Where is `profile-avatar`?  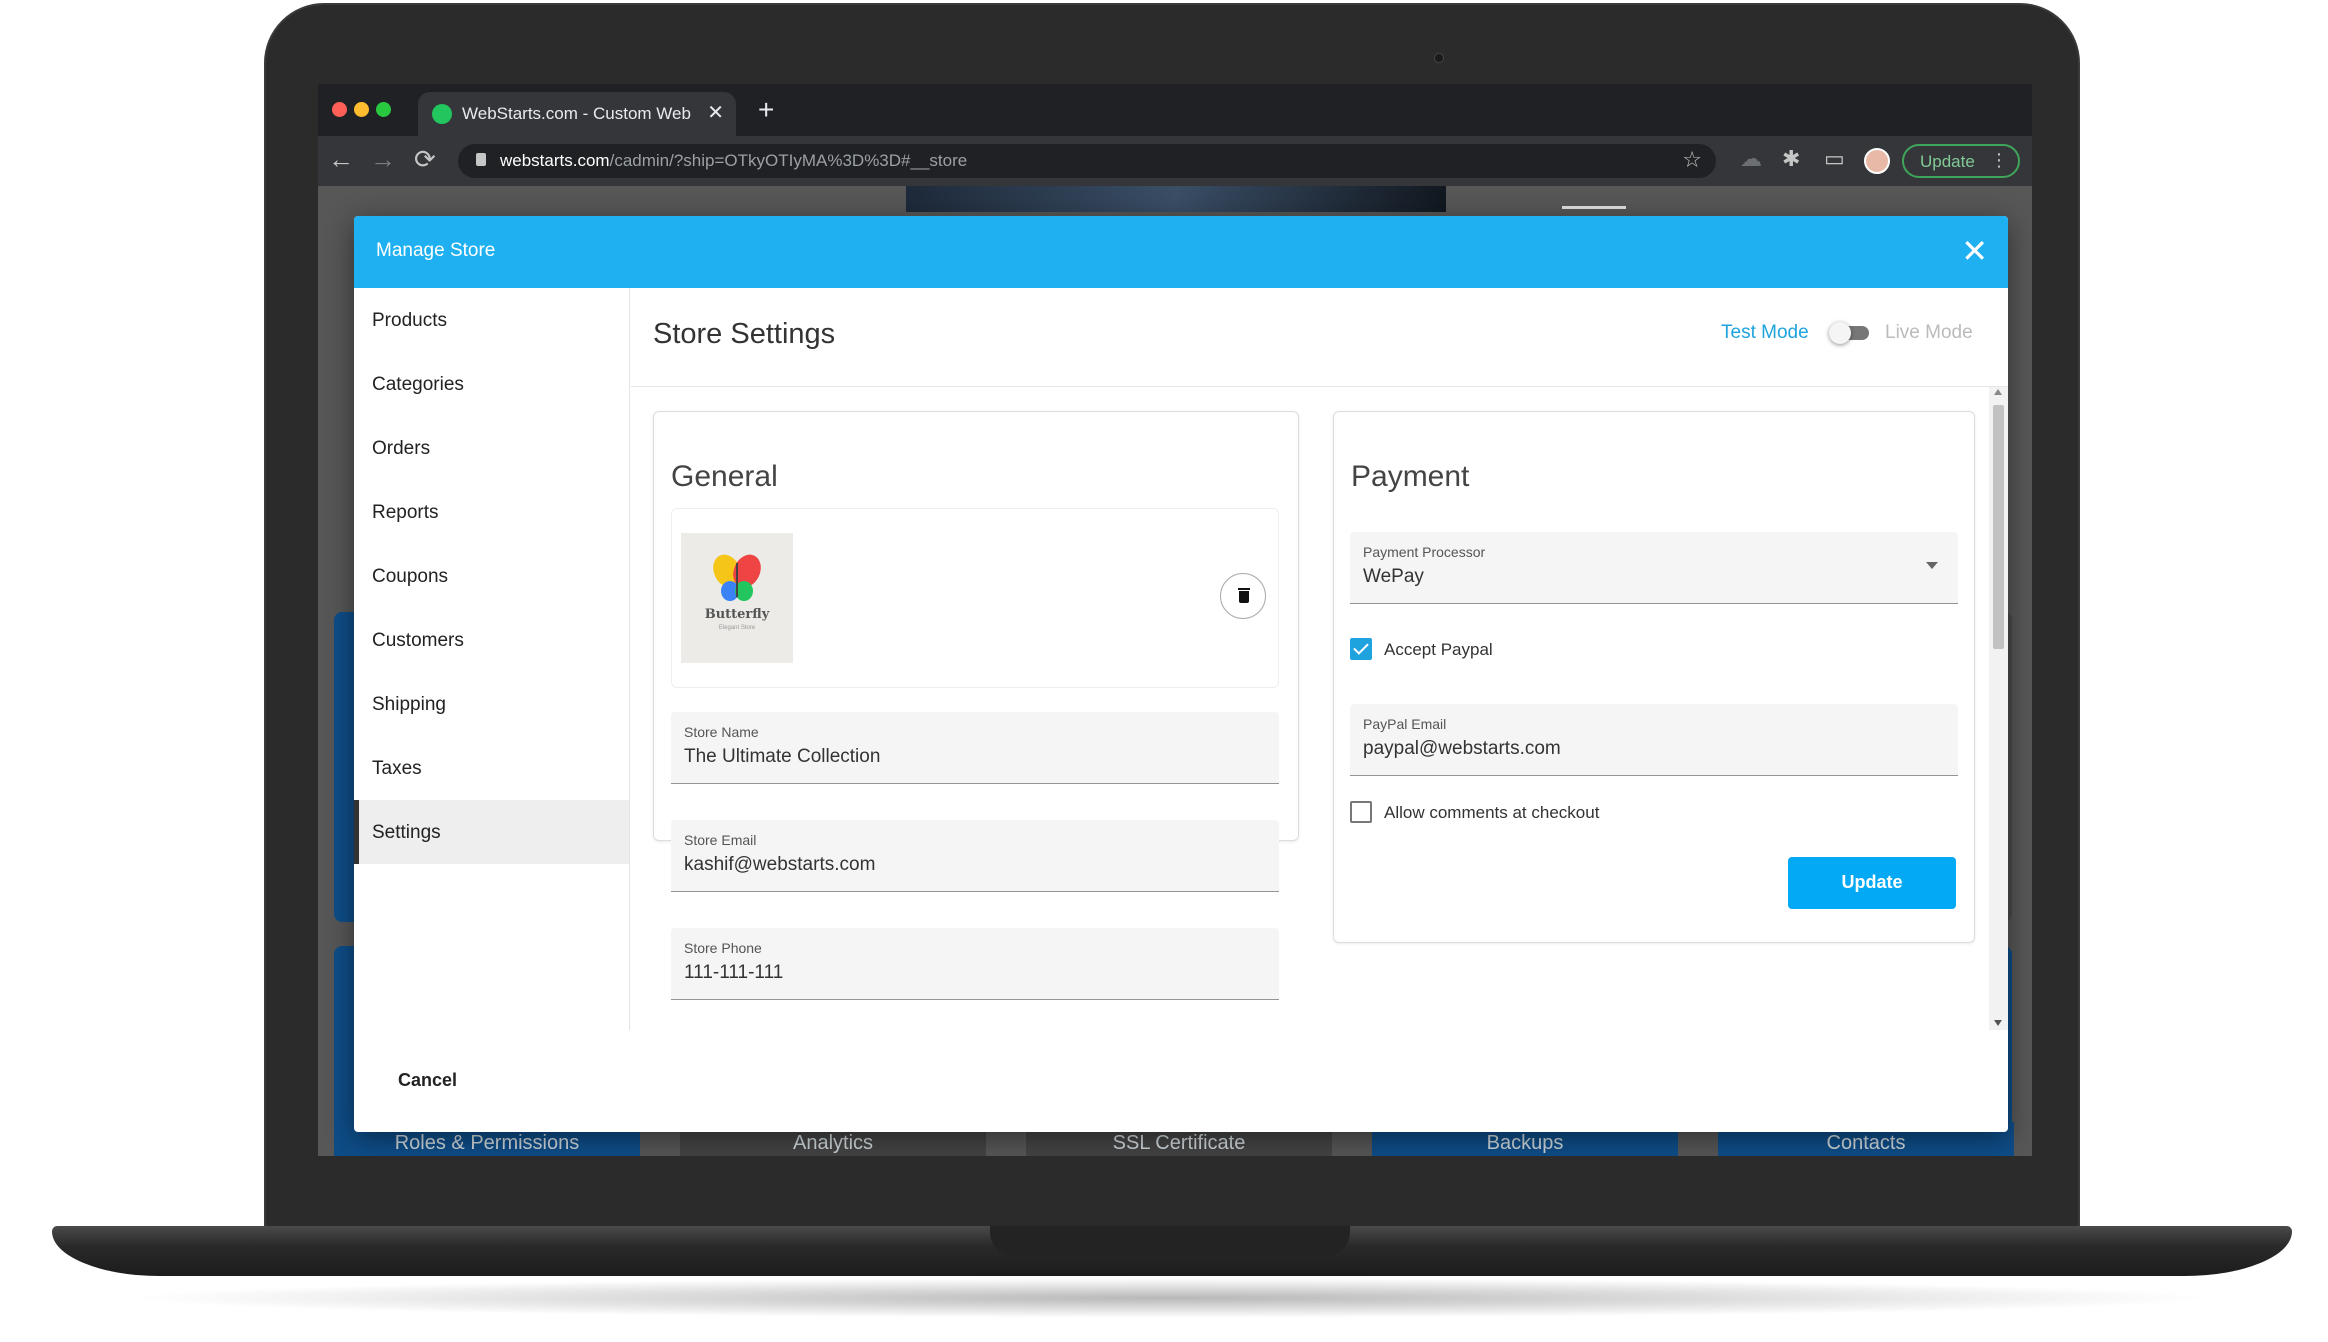
profile-avatar is located at coordinates (1877, 161).